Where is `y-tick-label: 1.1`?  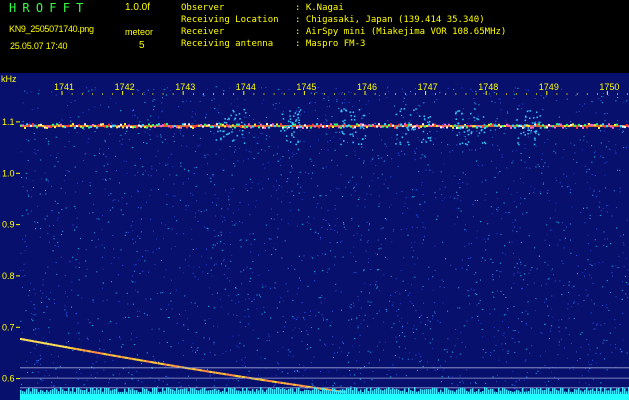 y-tick-label: 1.1 is located at coordinates (8, 122).